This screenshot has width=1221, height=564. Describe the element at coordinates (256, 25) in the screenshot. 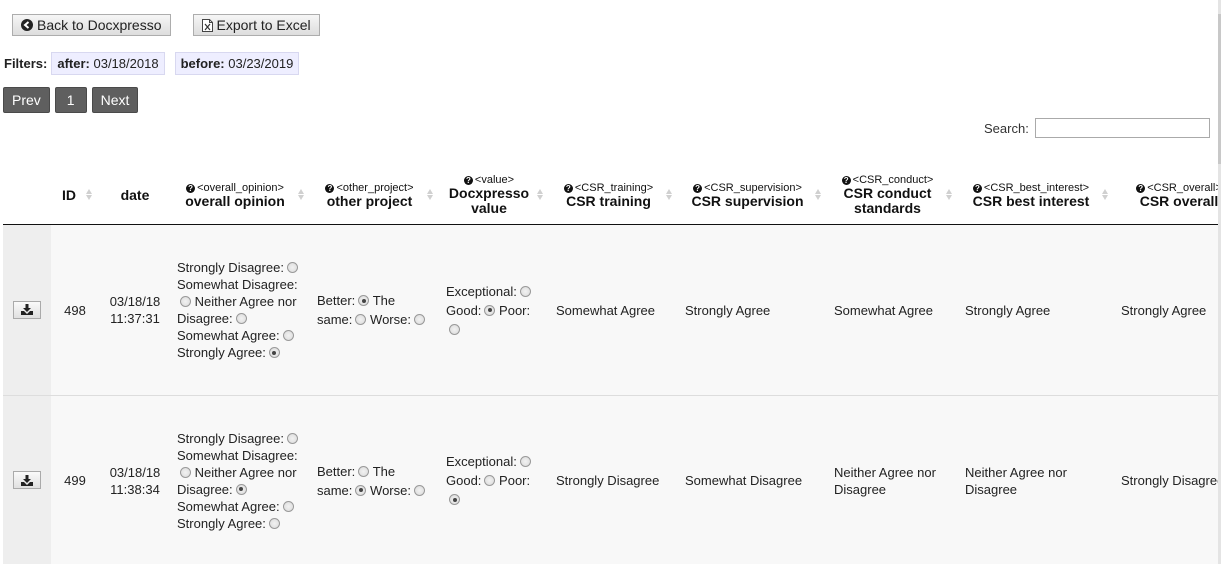

I see `export-to-excel-button: Export to Excel` at that location.